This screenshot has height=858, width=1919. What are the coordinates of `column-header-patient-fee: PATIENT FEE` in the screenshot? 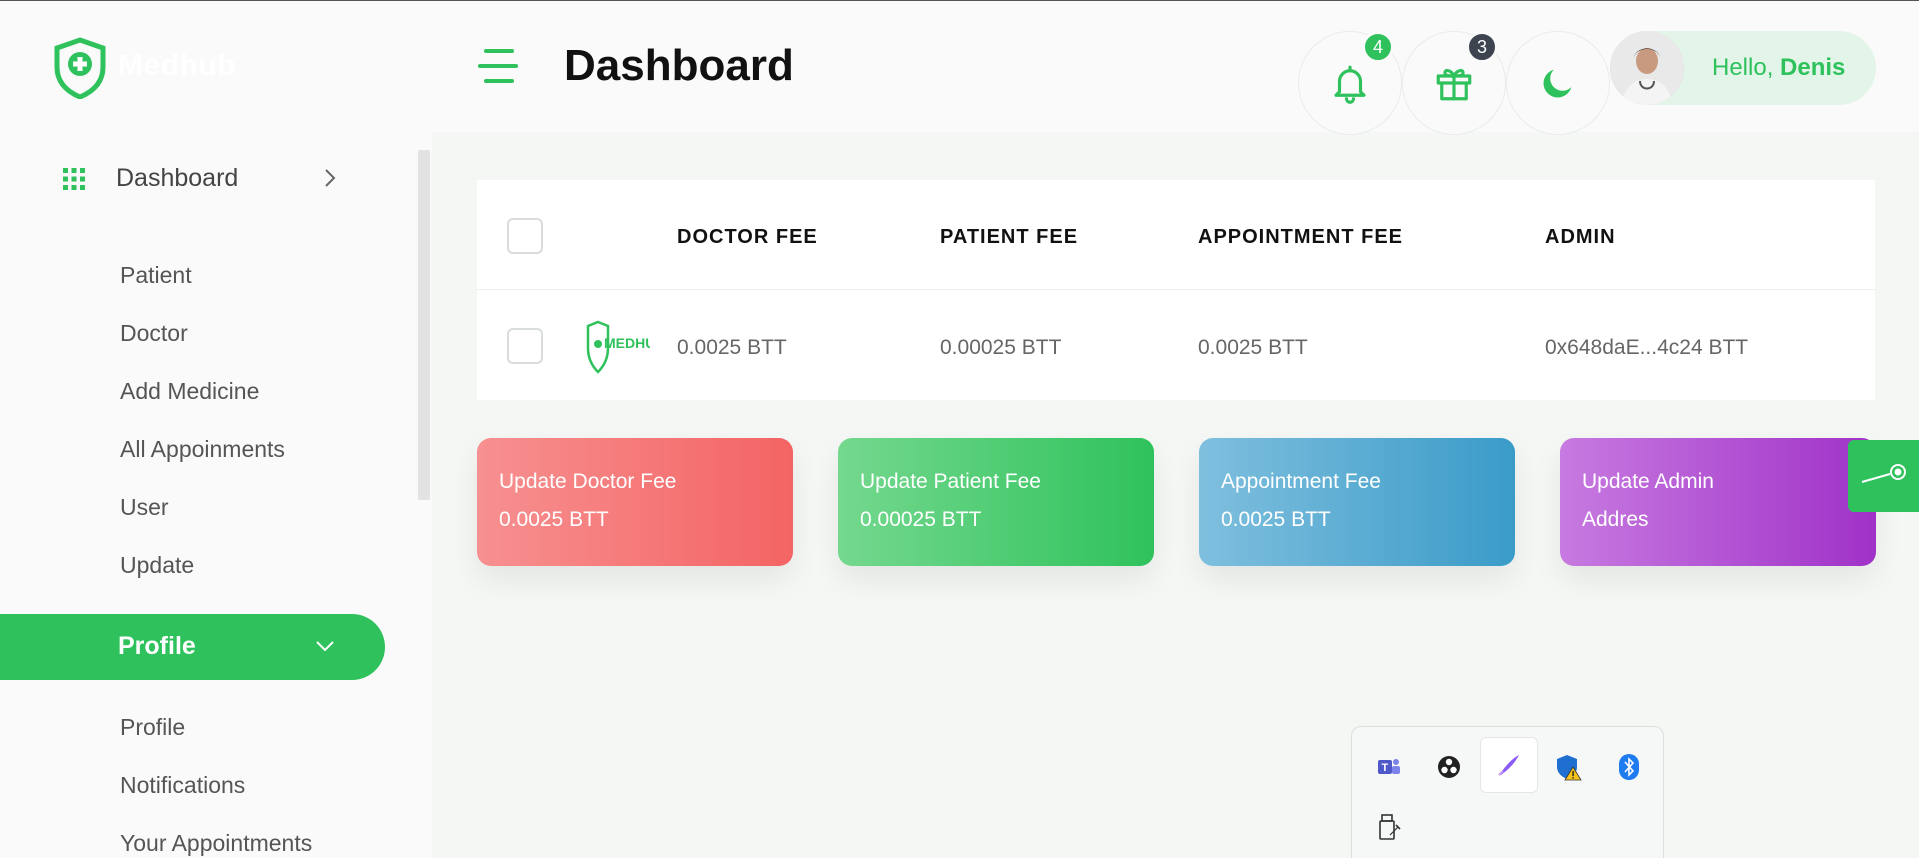 It's located at (1009, 237).